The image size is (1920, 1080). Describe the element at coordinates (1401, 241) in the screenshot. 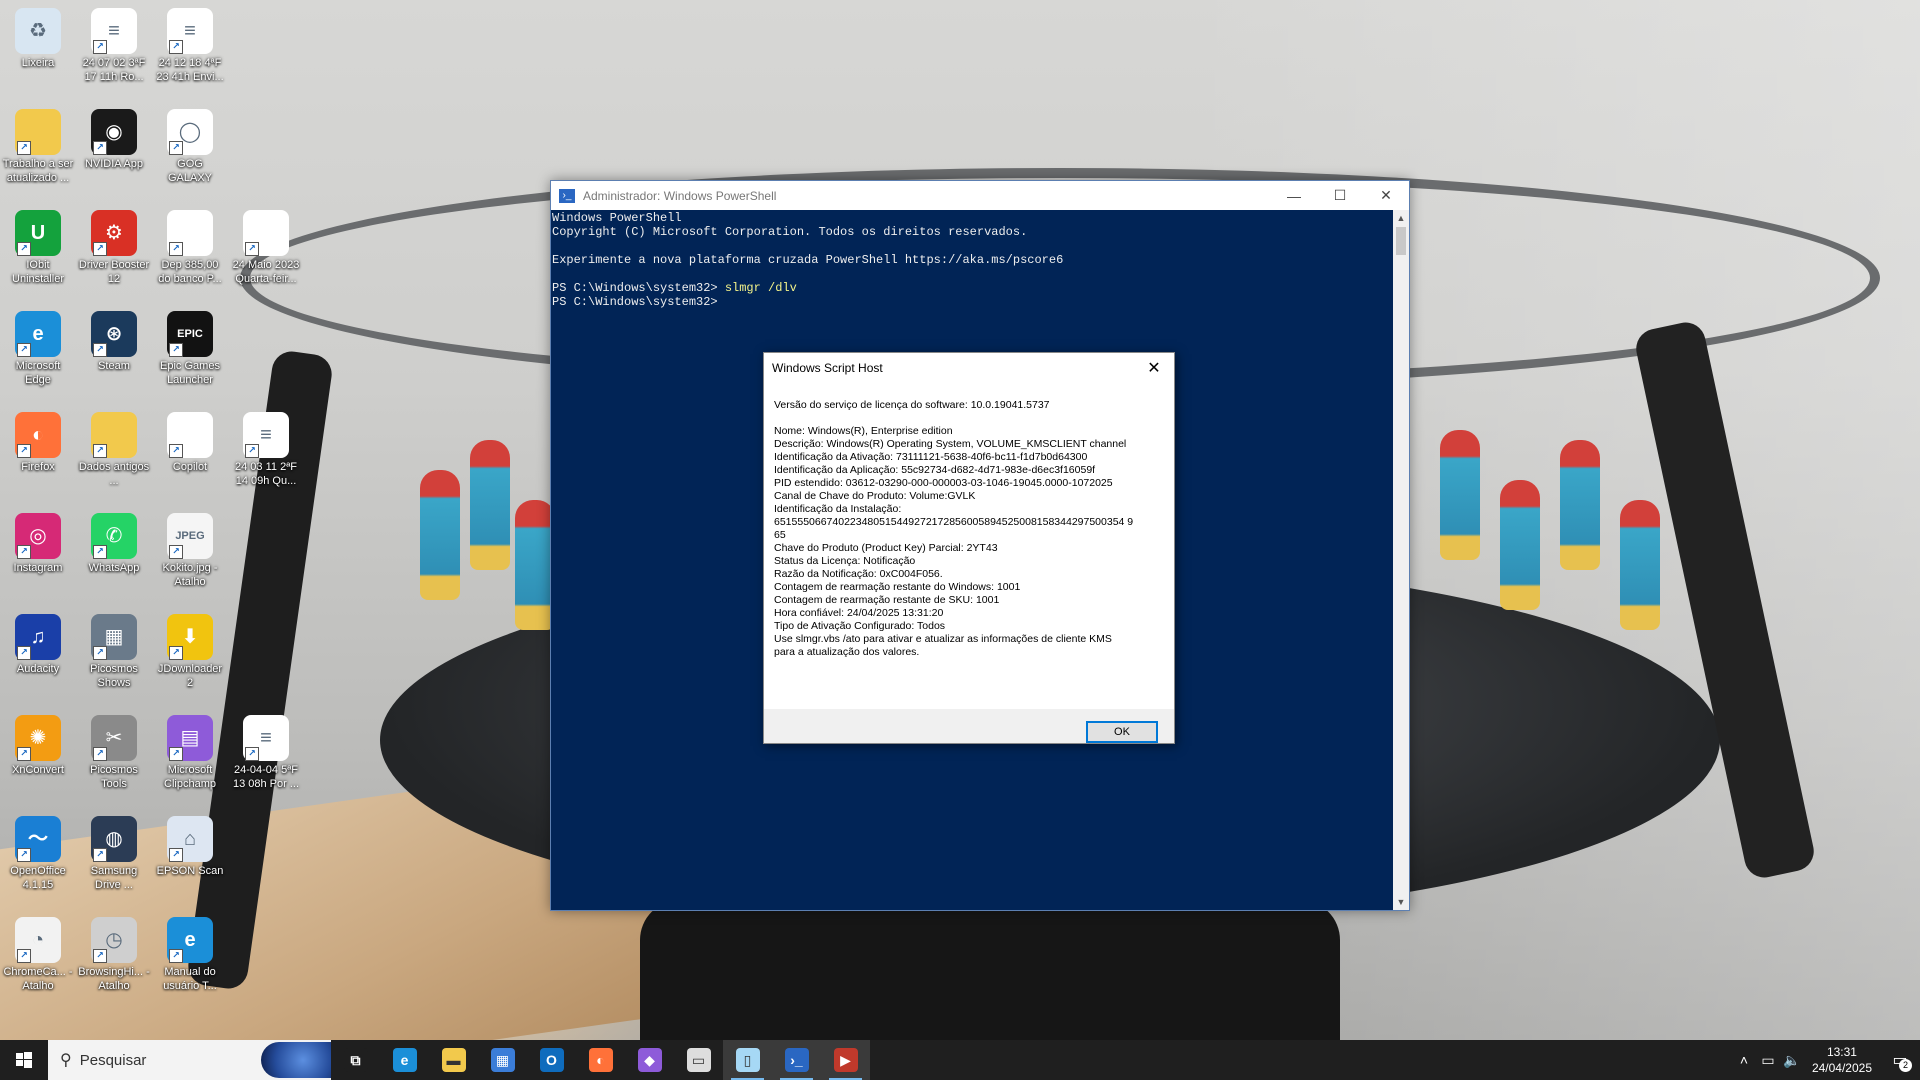

I see `scroll-thumb` at that location.